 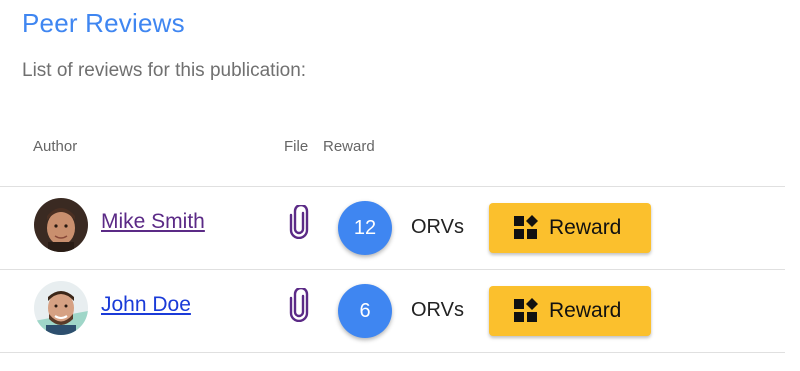 I want to click on reward-count-badge: 6, so click(x=365, y=311).